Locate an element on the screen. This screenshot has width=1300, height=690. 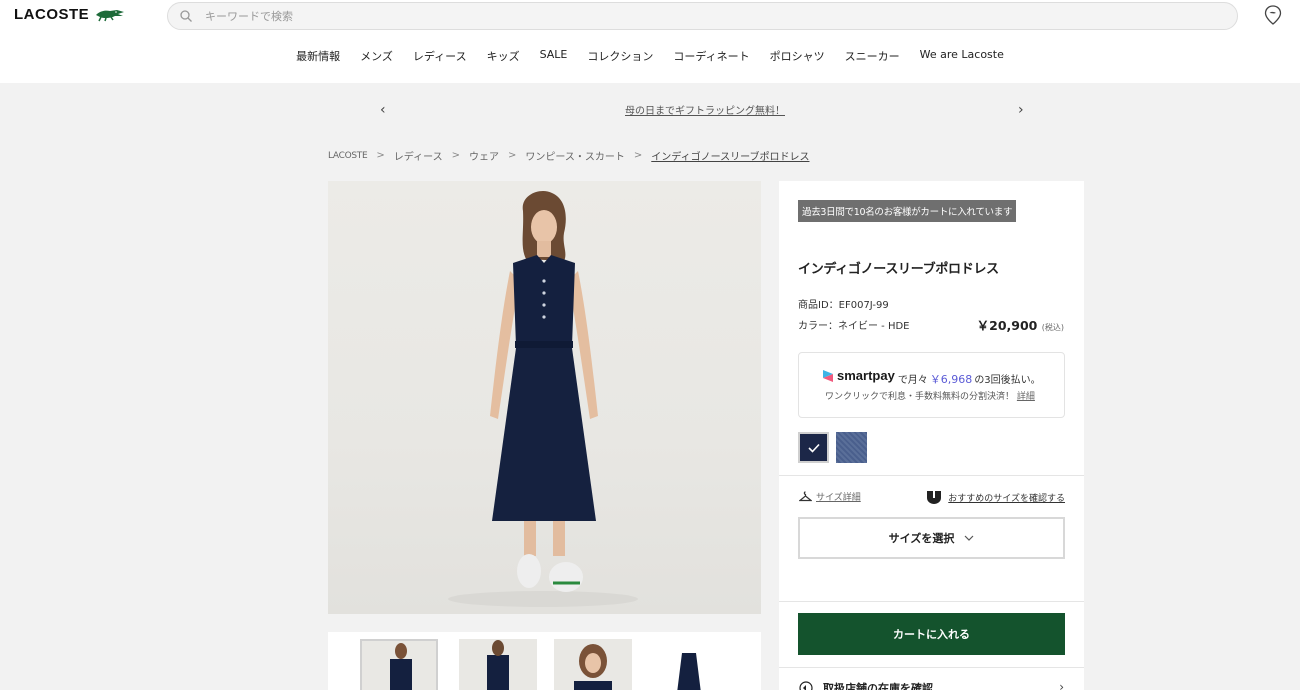
store-locator-icon is located at coordinates (1273, 15).